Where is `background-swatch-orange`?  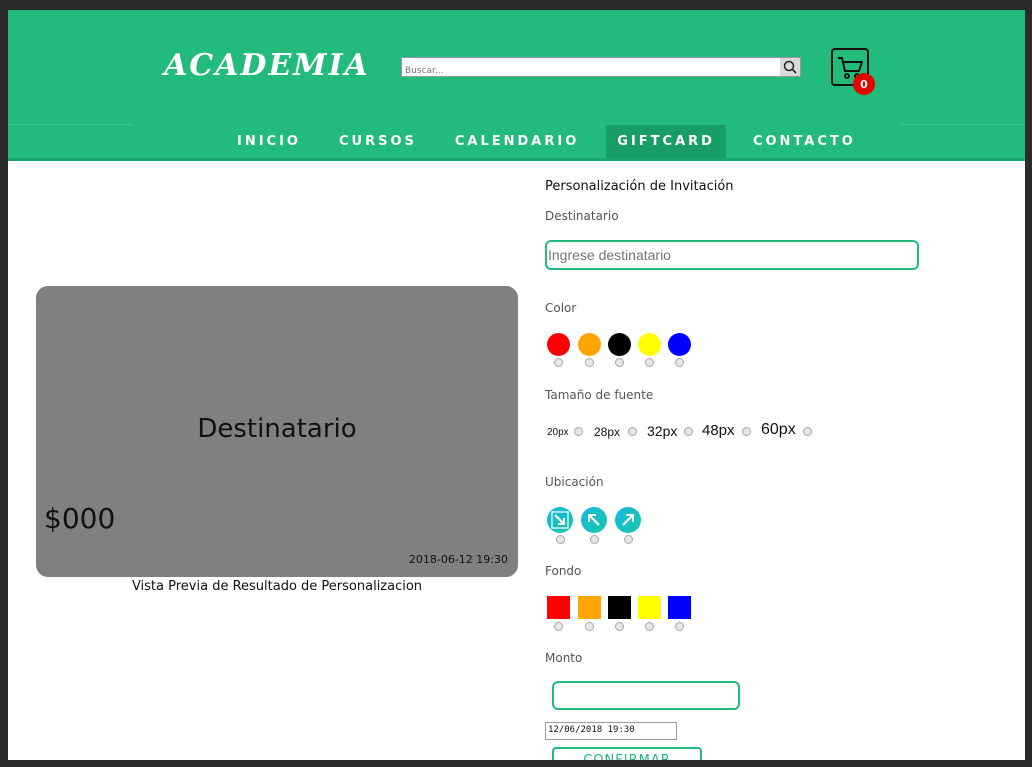 background-swatch-orange is located at coordinates (589, 607).